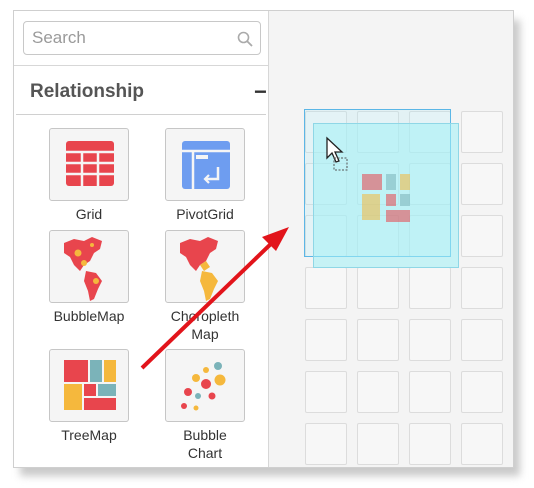 This screenshot has height=488, width=534. What do you see at coordinates (83, 269) in the screenshot?
I see `bubble-map-icon` at bounding box center [83, 269].